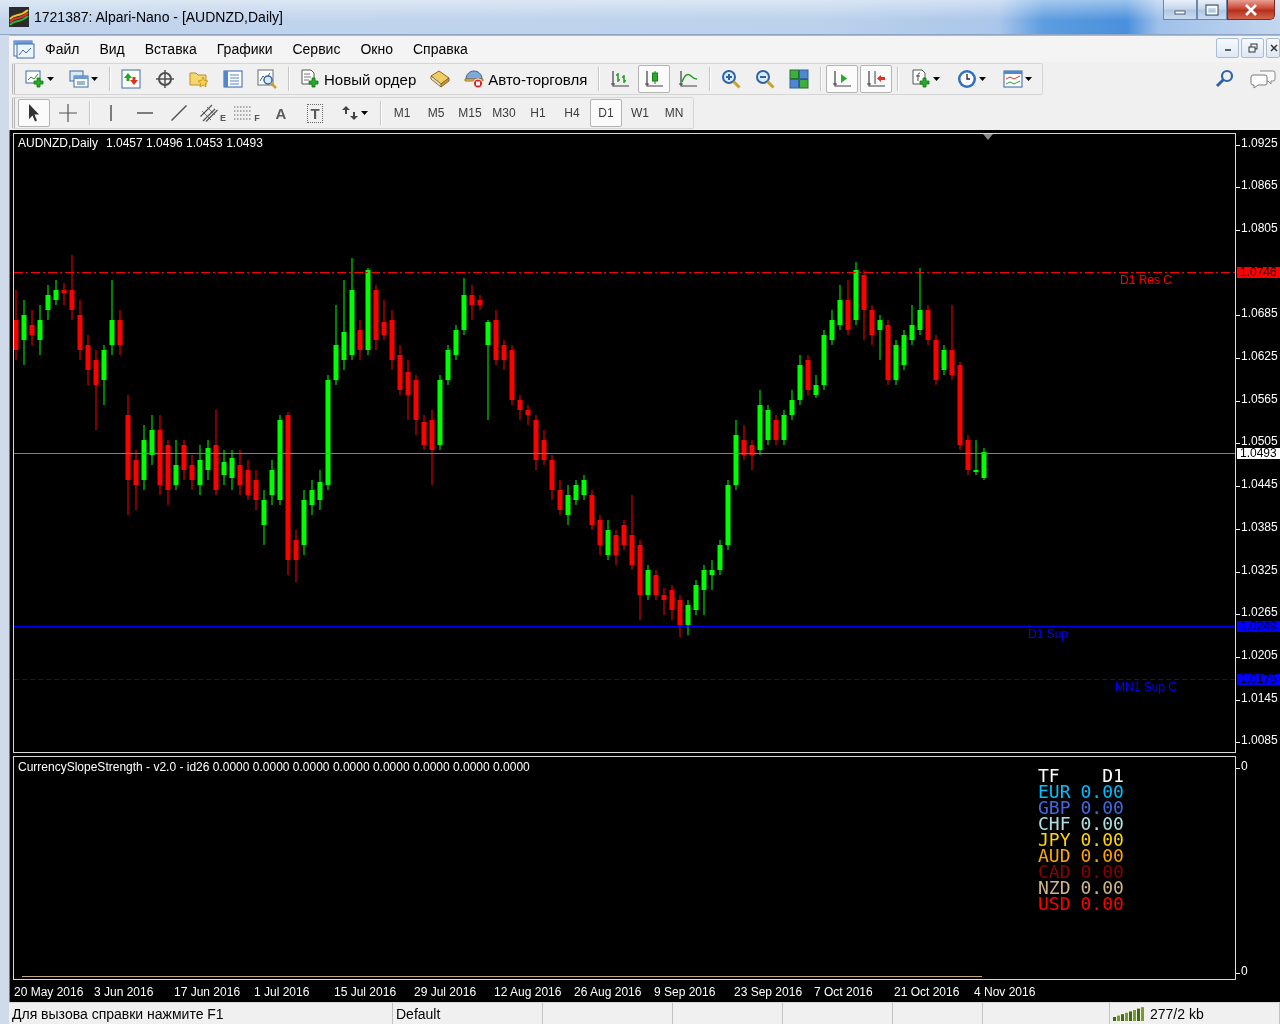 The image size is (1280, 1024). I want to click on price-tick-label: 1.0445, so click(1257, 484).